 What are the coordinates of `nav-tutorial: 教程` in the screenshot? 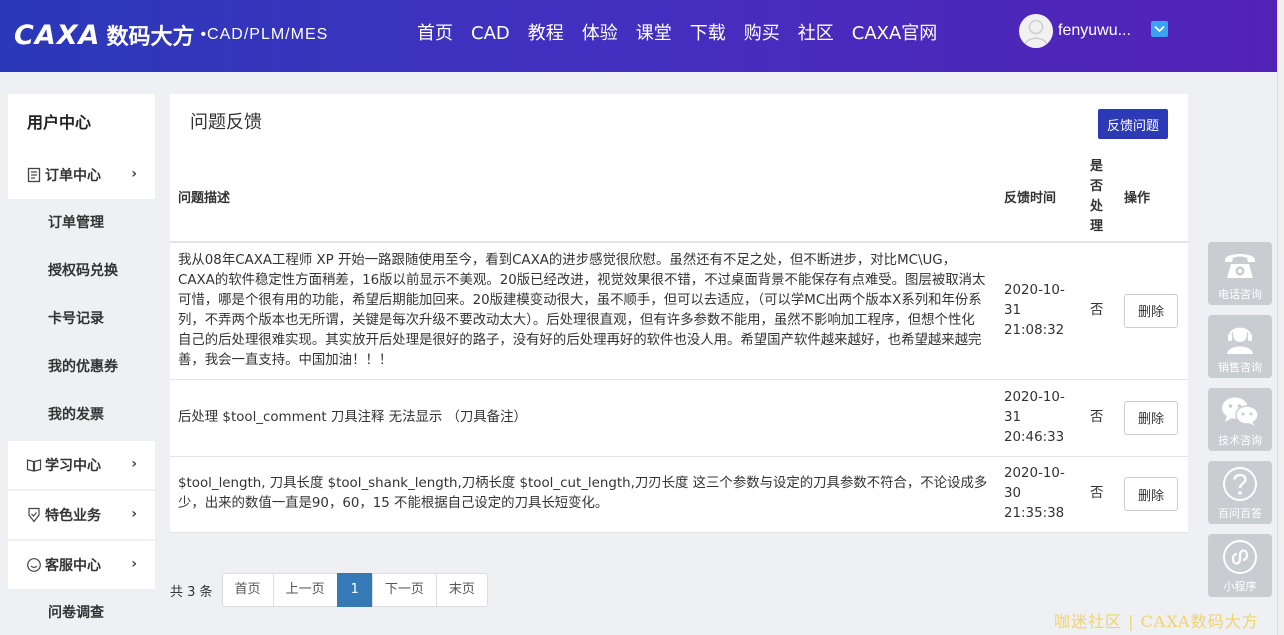 It's located at (546, 34).